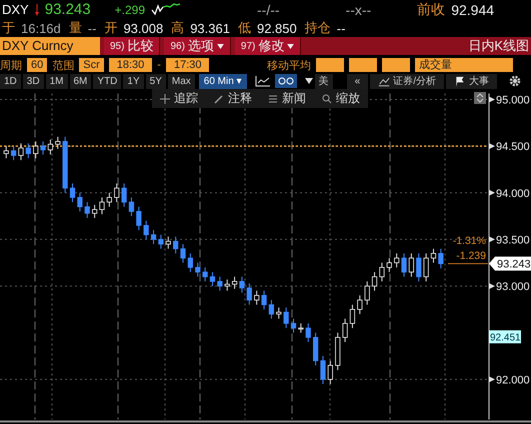 This screenshot has height=424, width=531. What do you see at coordinates (179, 98) in the screenshot?
I see `chart-tool-button: 追踪` at bounding box center [179, 98].